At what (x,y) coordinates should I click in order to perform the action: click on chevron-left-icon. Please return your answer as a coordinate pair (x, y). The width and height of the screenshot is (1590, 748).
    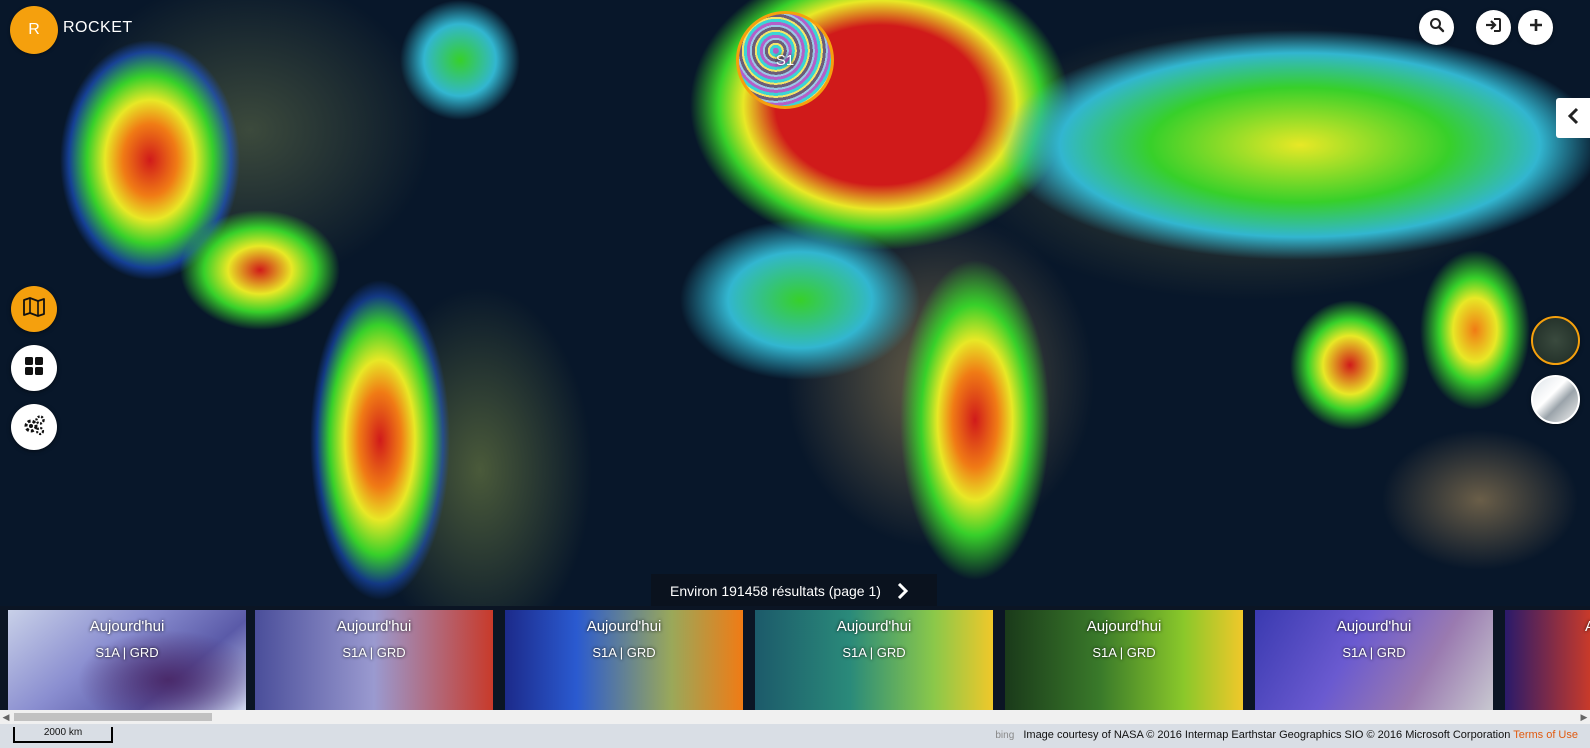
    Looking at the image, I should click on (1573, 118).